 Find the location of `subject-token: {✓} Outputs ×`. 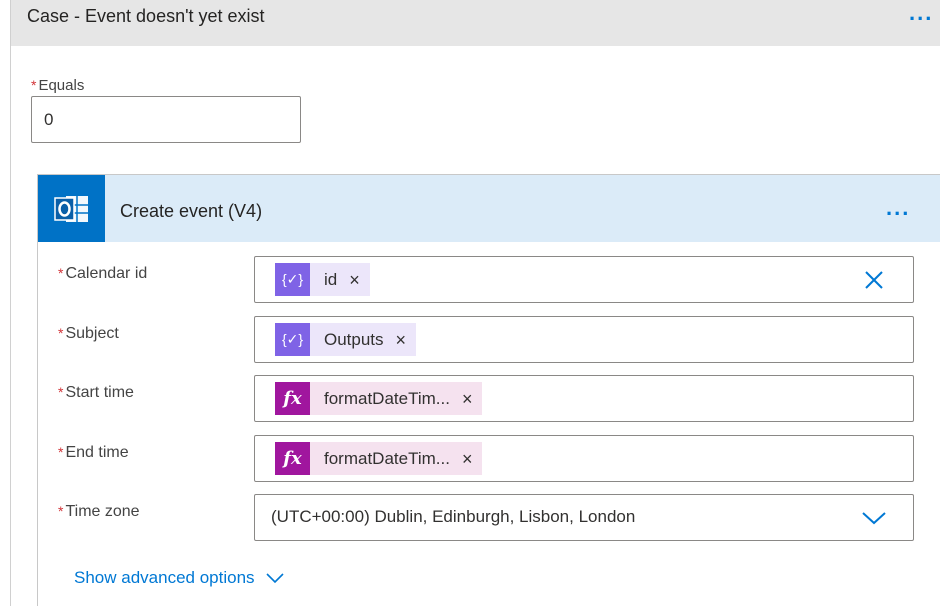

subject-token: {✓} Outputs × is located at coordinates (346, 339).